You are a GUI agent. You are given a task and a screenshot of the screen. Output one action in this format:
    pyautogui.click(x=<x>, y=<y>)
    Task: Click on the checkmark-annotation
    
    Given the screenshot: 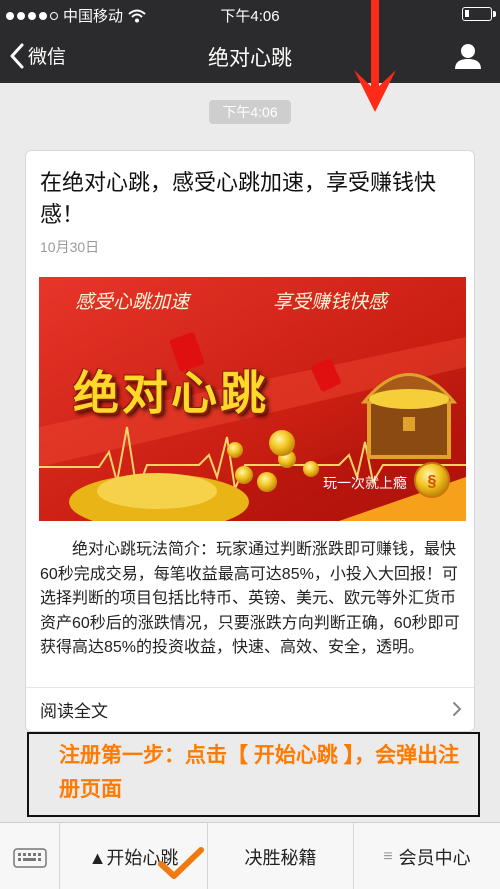 What is the action you would take?
    pyautogui.click(x=181, y=863)
    